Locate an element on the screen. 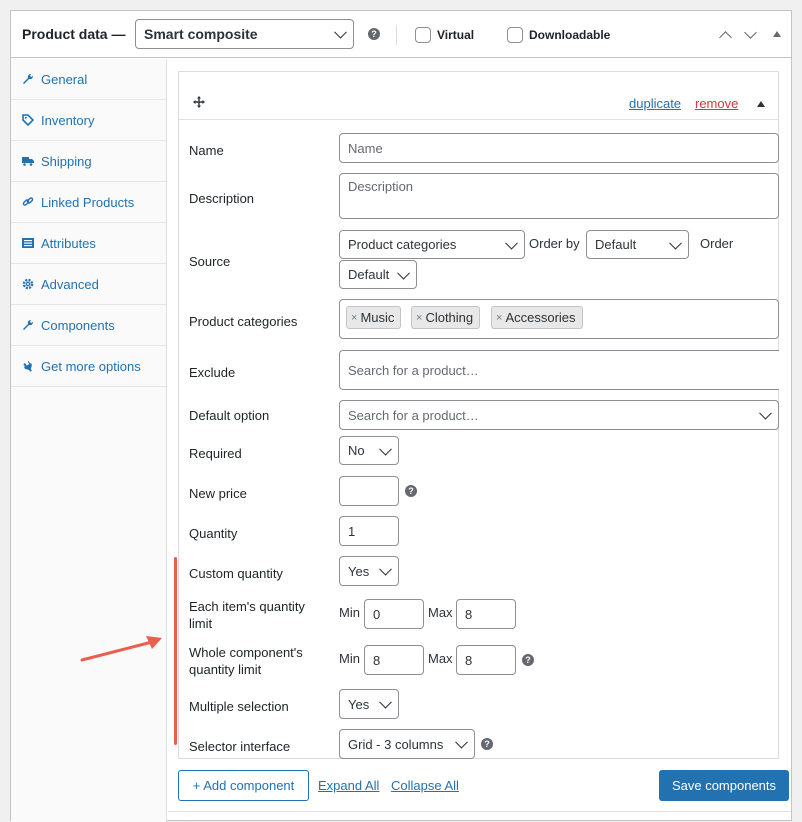 This screenshot has height=822, width=802. tab-label: Components is located at coordinates (78, 325).